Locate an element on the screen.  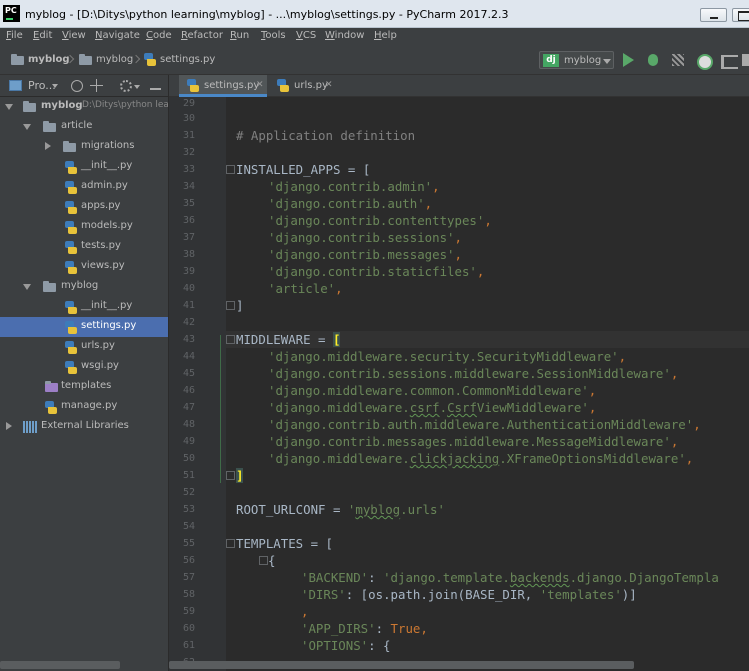
tree-item-label: models.py is located at coordinates (107, 225).